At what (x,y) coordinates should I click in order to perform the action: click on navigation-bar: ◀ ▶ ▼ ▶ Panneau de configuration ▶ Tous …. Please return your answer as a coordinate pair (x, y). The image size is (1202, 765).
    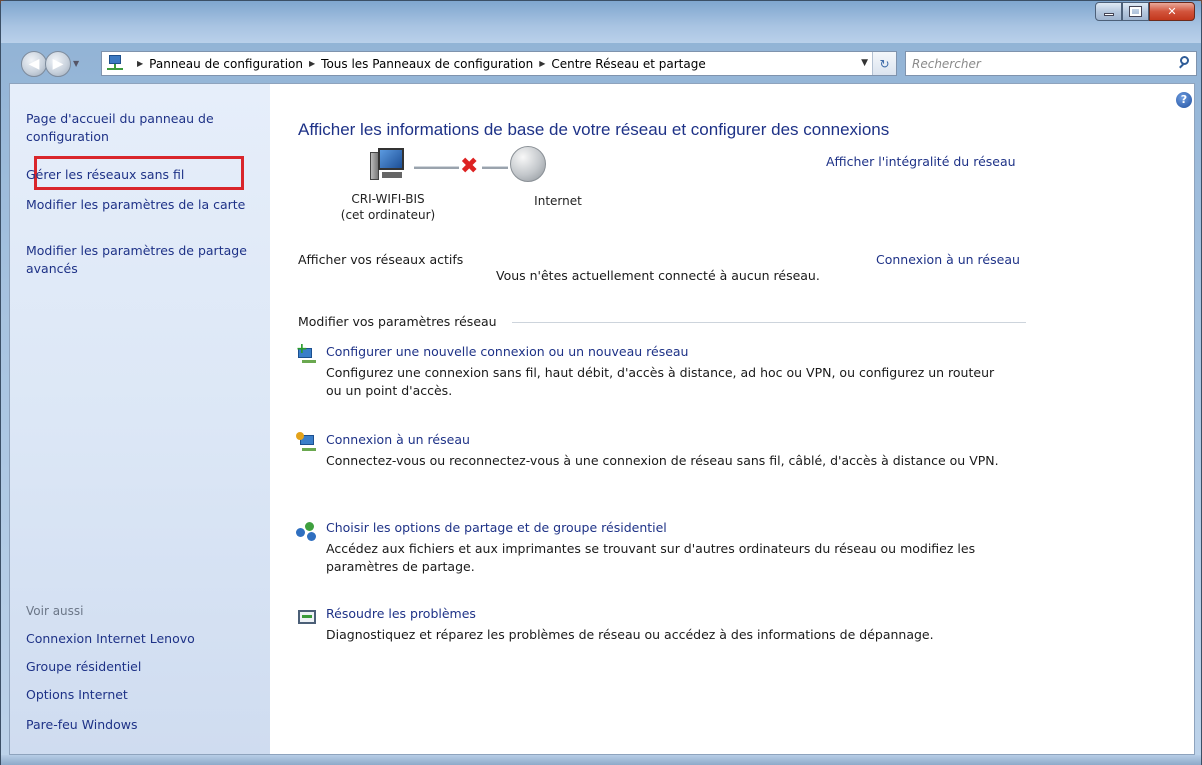
    Looking at the image, I should click on (601, 63).